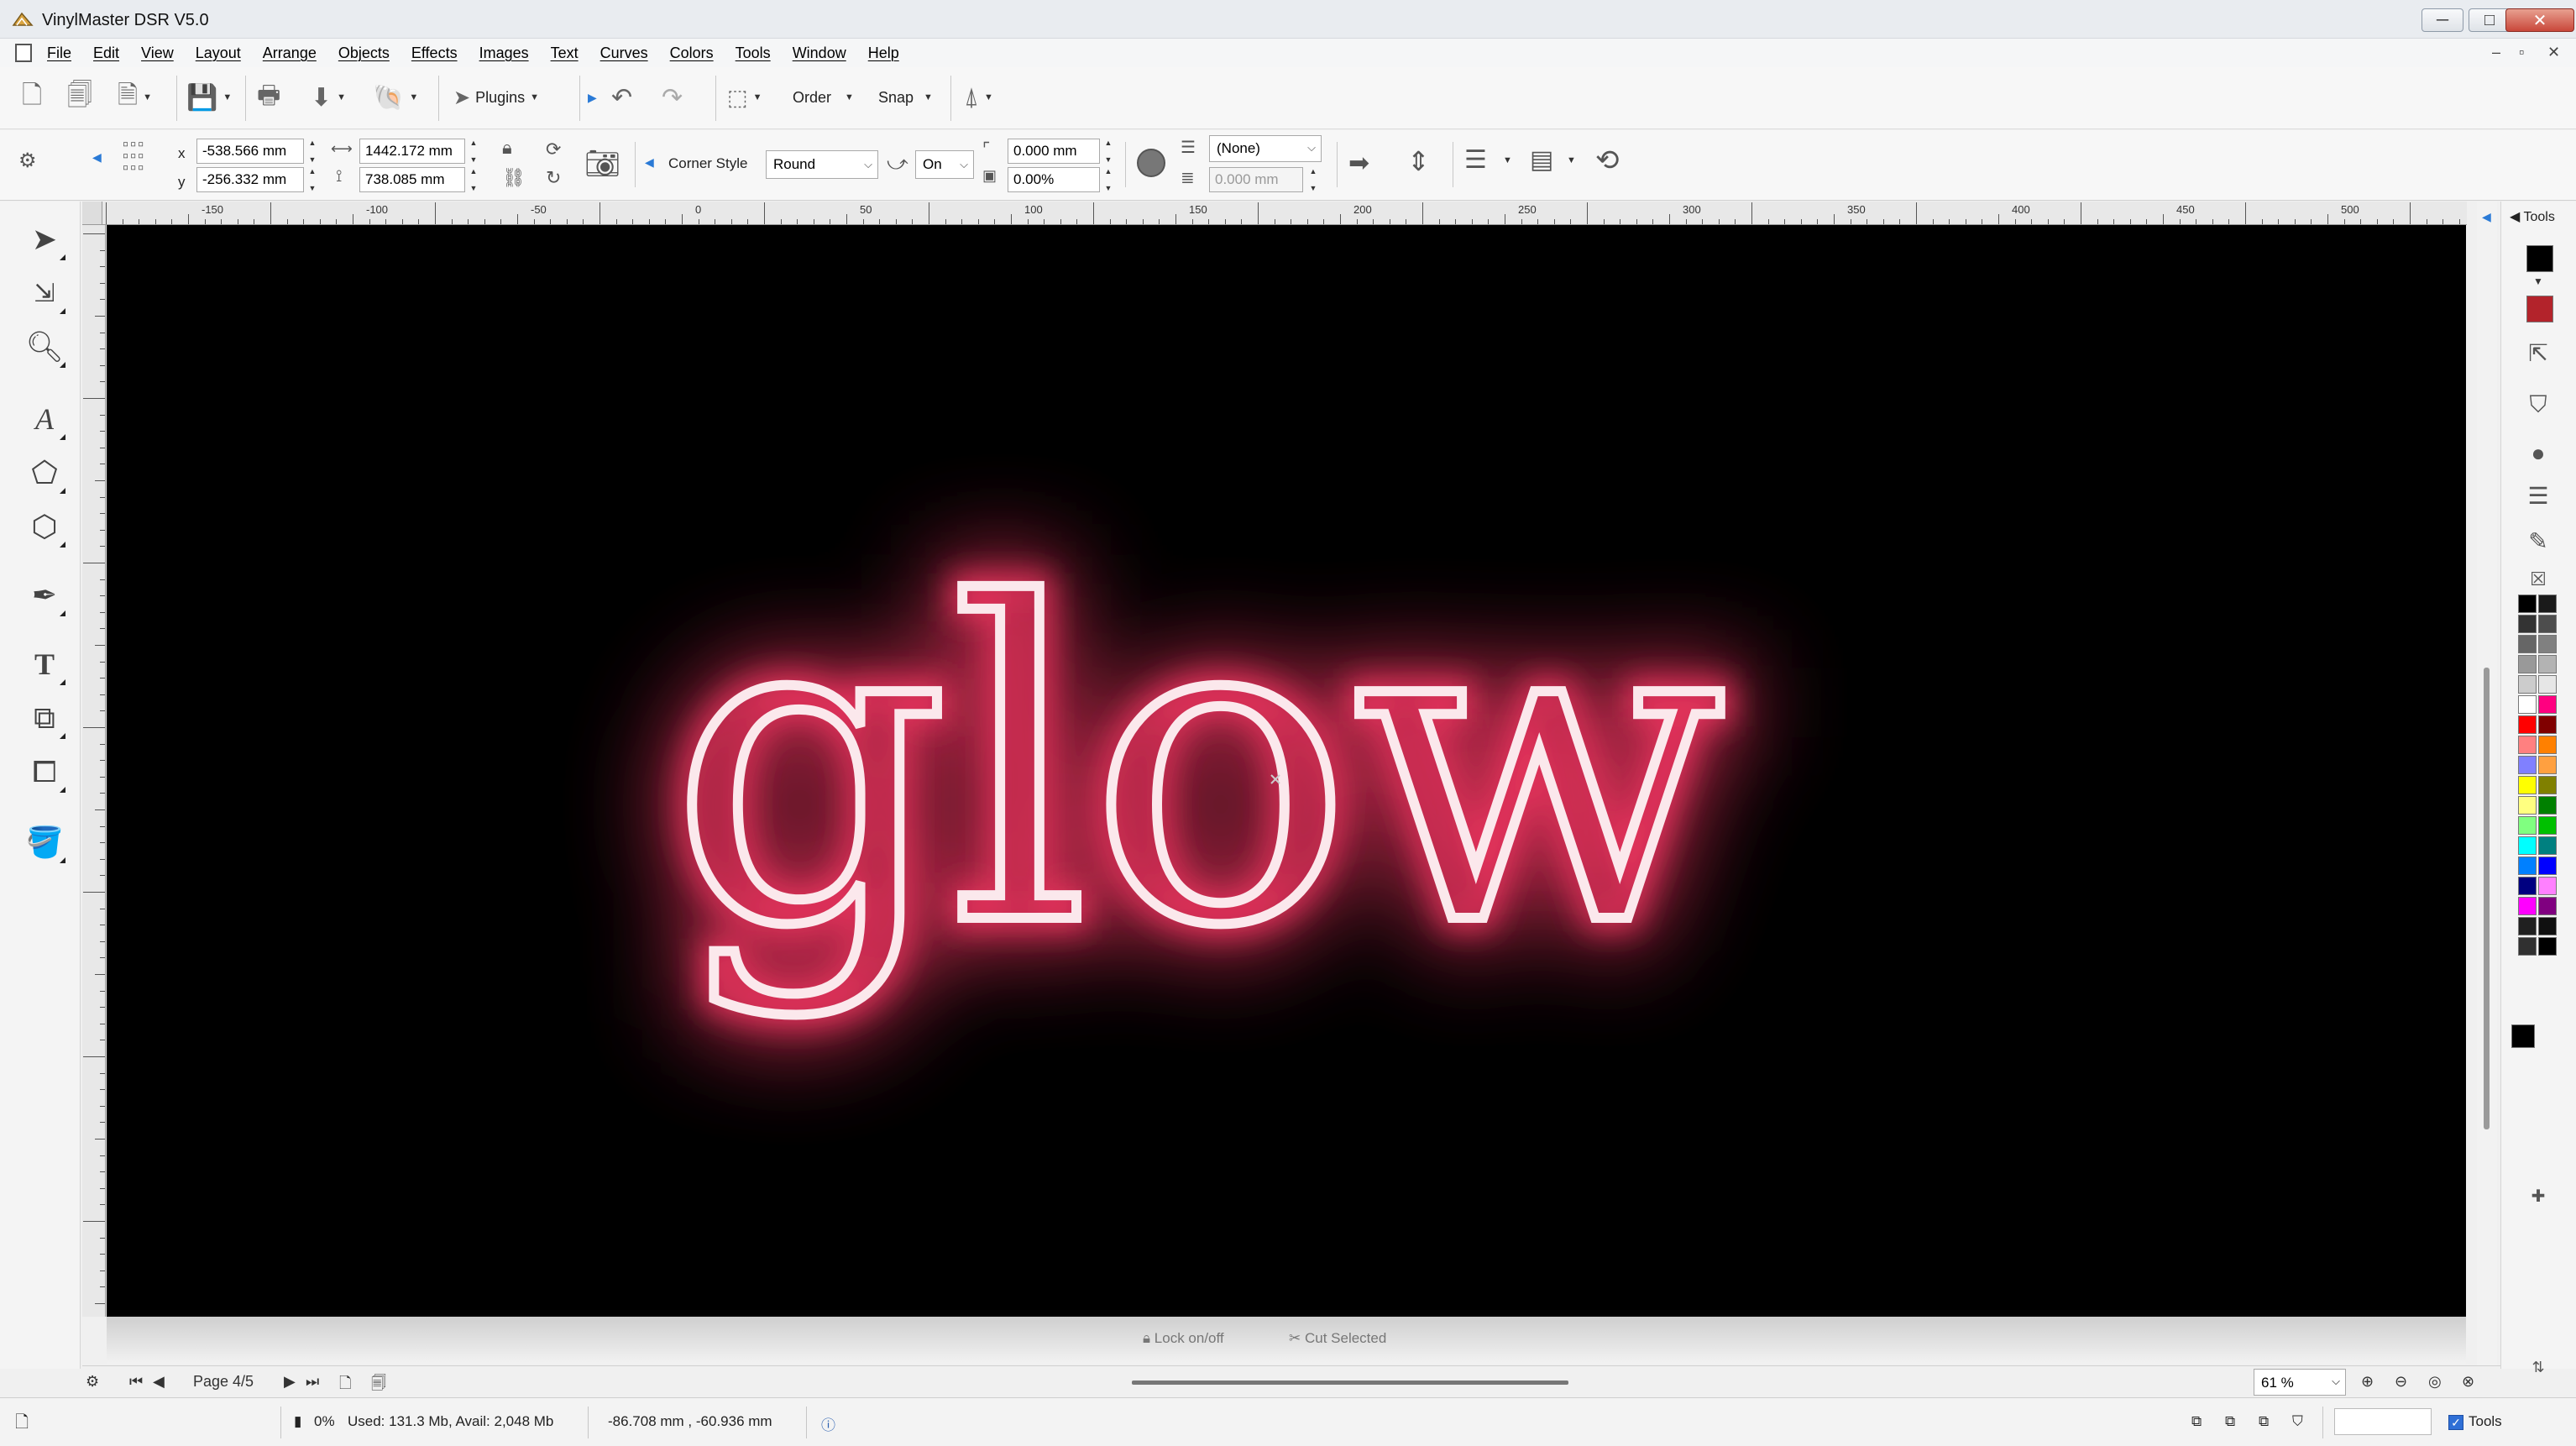  Describe the element at coordinates (2368, 1382) in the screenshot. I see `zoom-in-button: ⊕` at that location.